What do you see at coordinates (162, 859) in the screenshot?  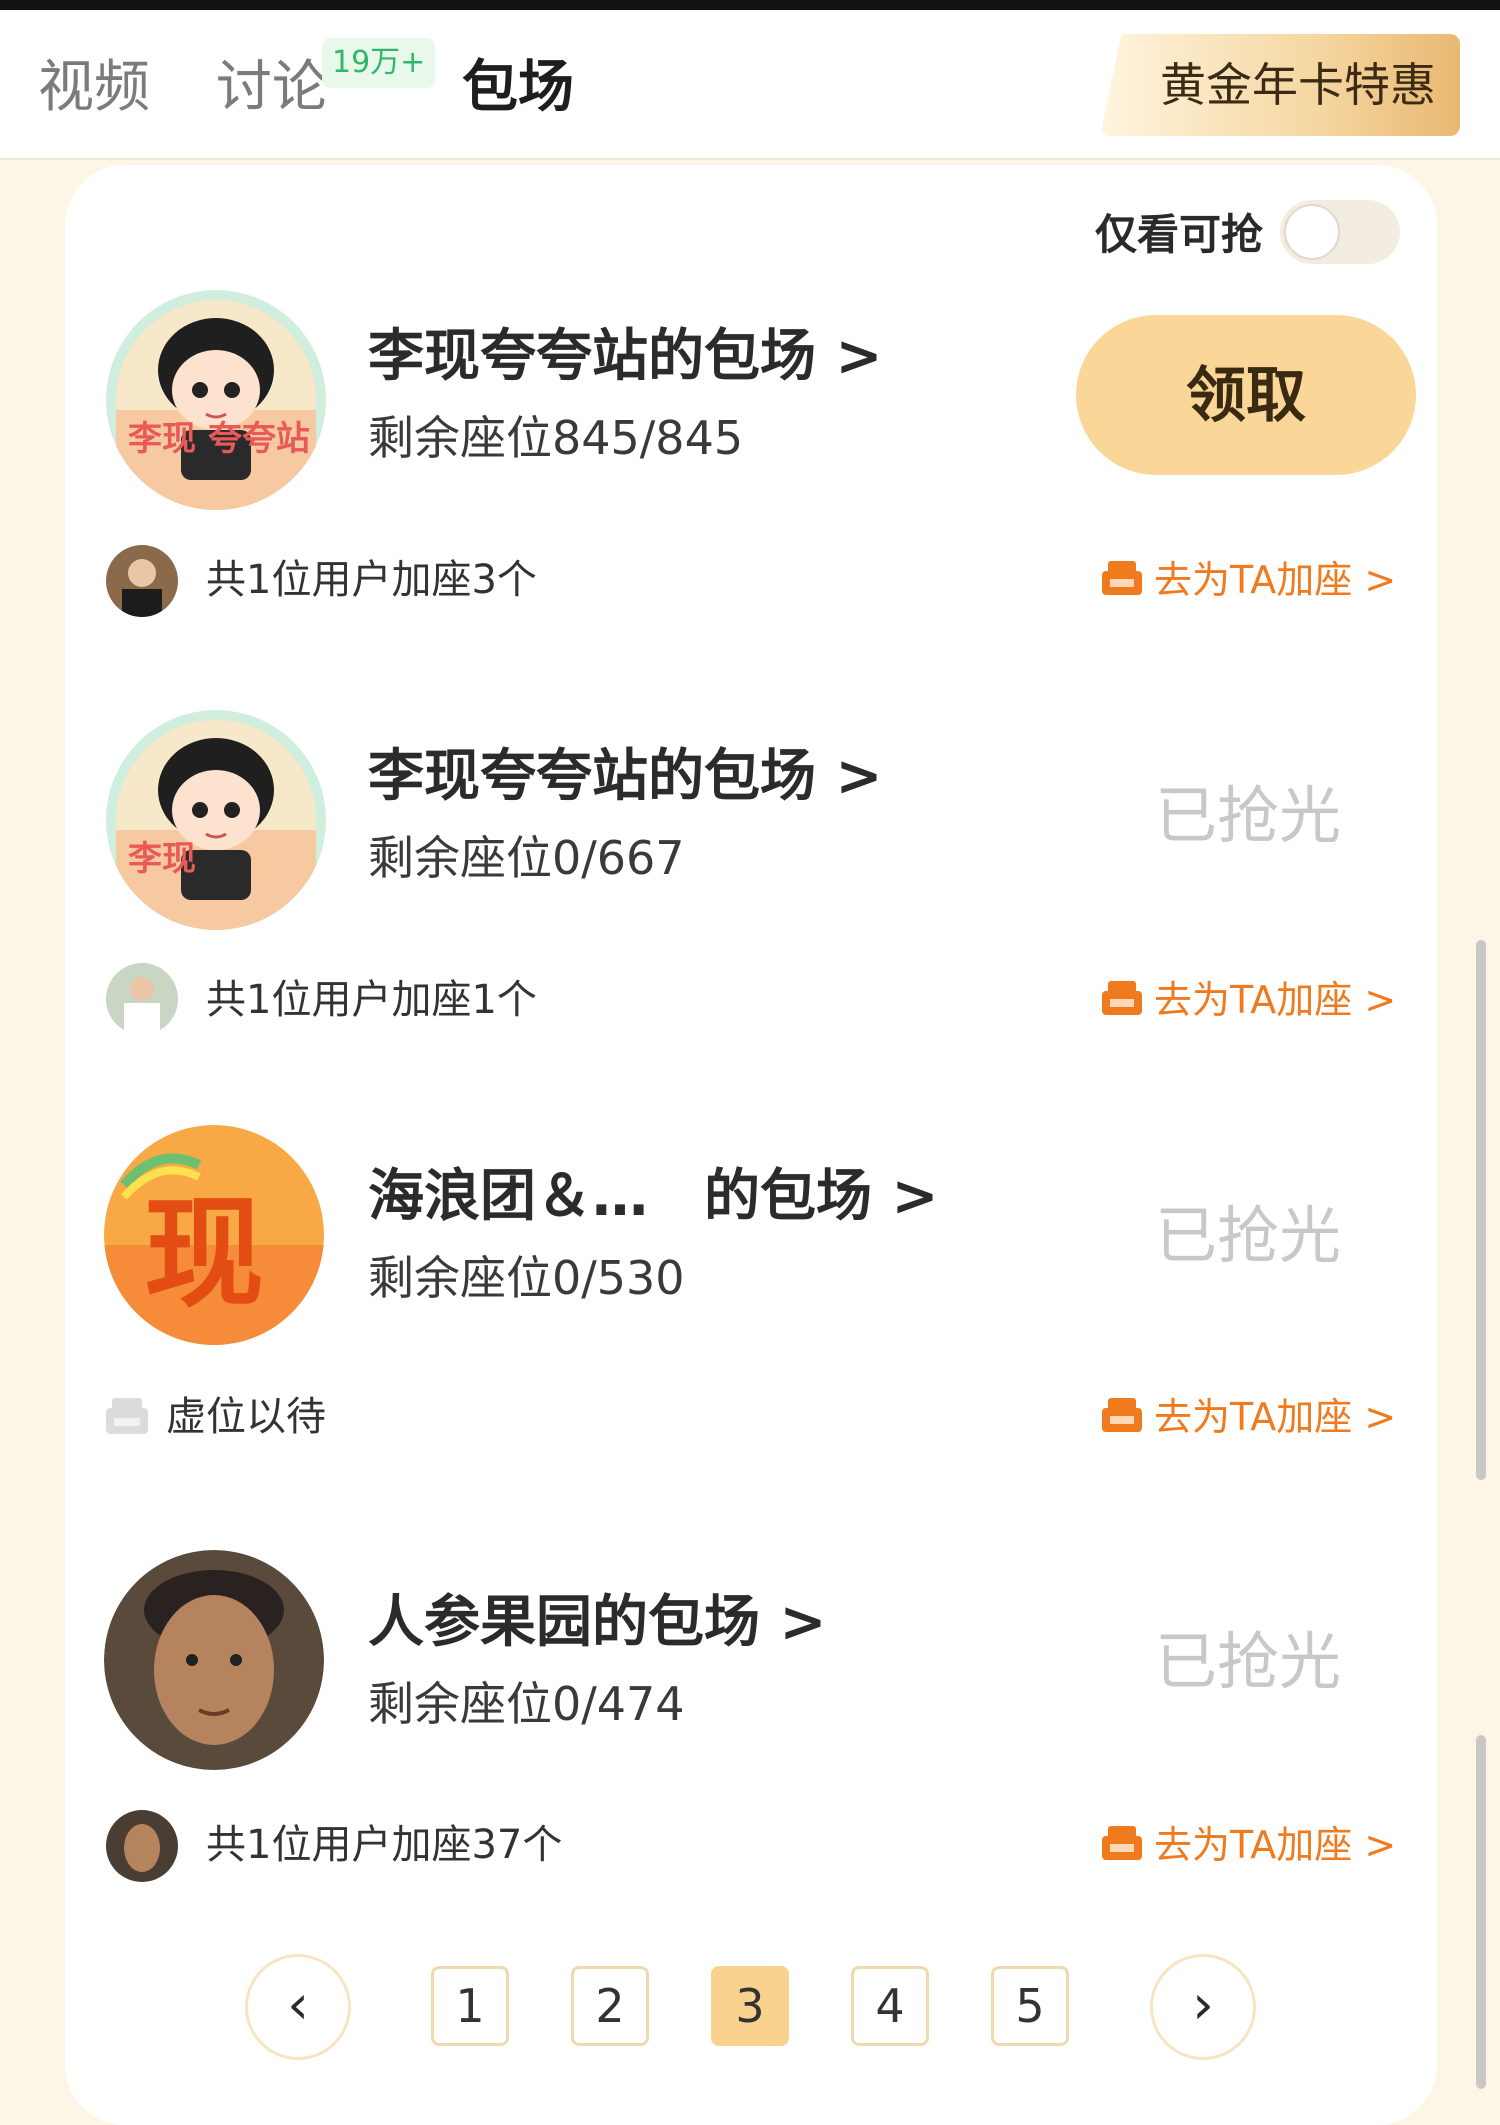 I see `svg-text: 李现` at bounding box center [162, 859].